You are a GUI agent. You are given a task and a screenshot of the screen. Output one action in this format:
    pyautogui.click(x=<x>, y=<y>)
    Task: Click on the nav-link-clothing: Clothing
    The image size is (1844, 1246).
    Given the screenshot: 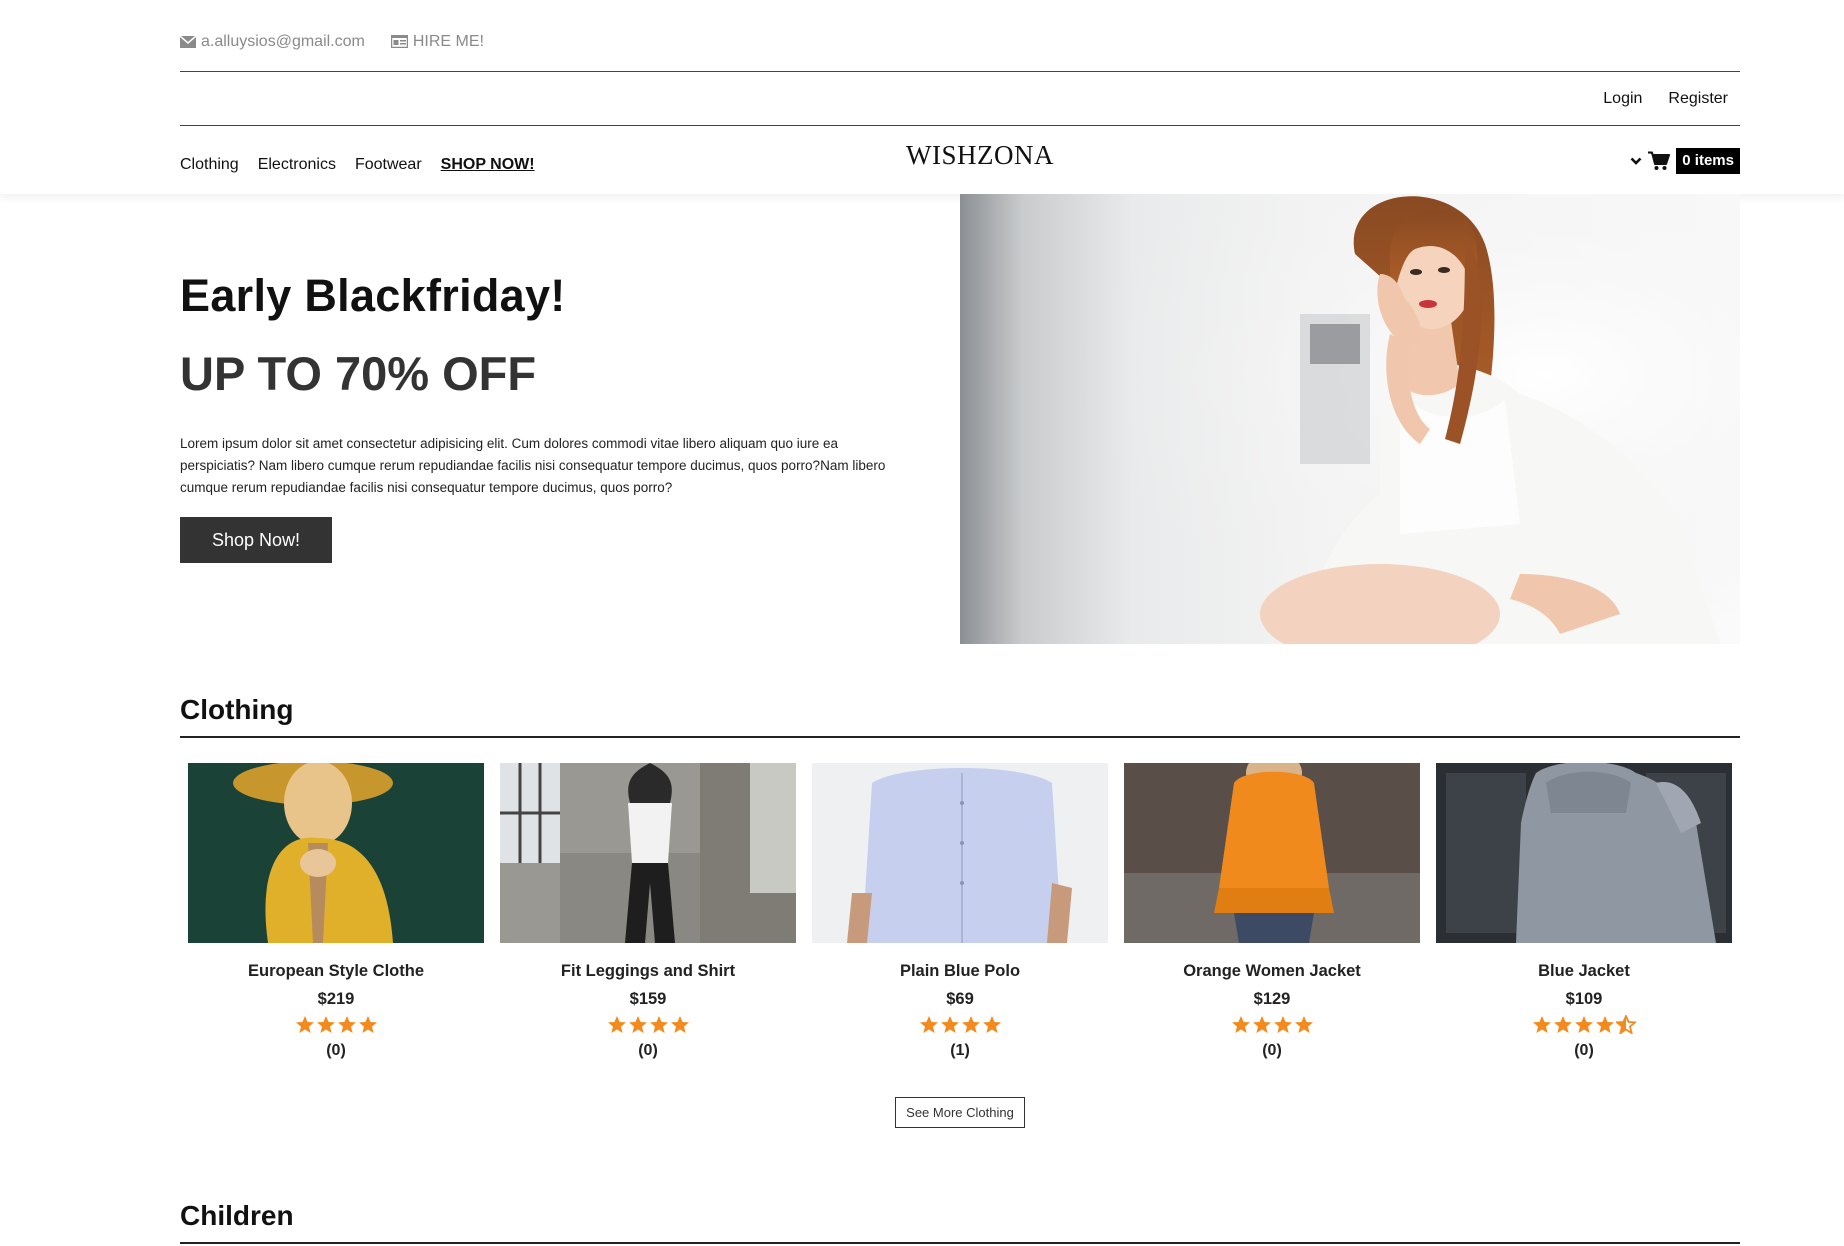 What is the action you would take?
    pyautogui.click(x=209, y=165)
    